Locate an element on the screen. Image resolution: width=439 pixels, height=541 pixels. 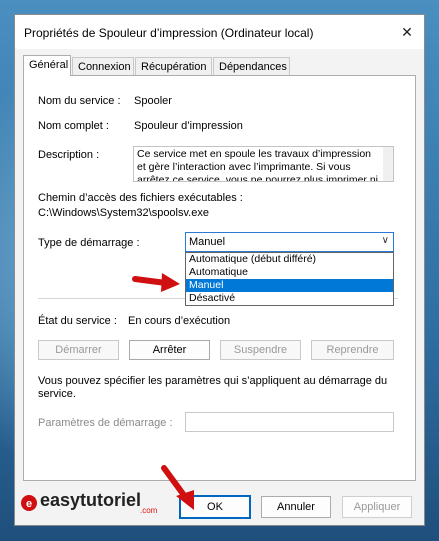
startup-option-disabled: Désactivé is located at coordinates (289, 298).